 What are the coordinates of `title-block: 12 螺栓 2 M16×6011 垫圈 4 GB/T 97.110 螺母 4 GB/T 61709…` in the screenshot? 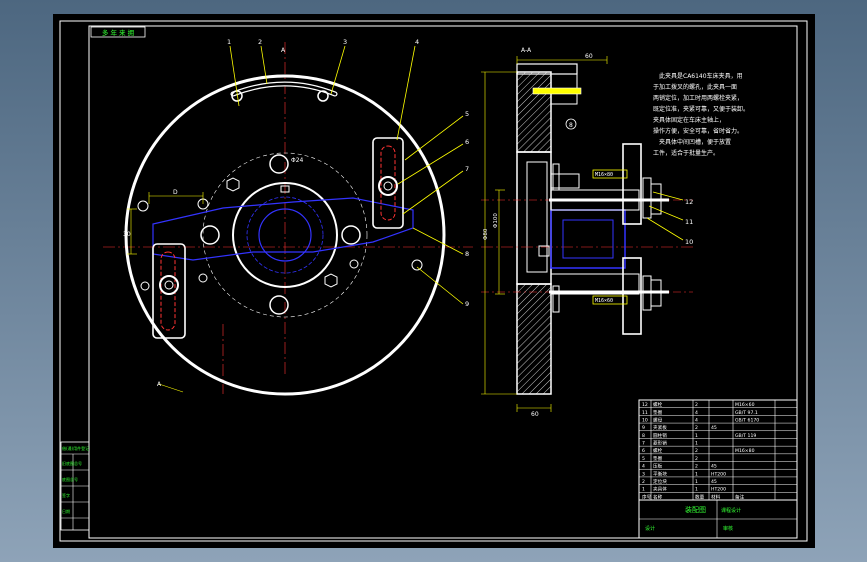 It's located at (718, 469).